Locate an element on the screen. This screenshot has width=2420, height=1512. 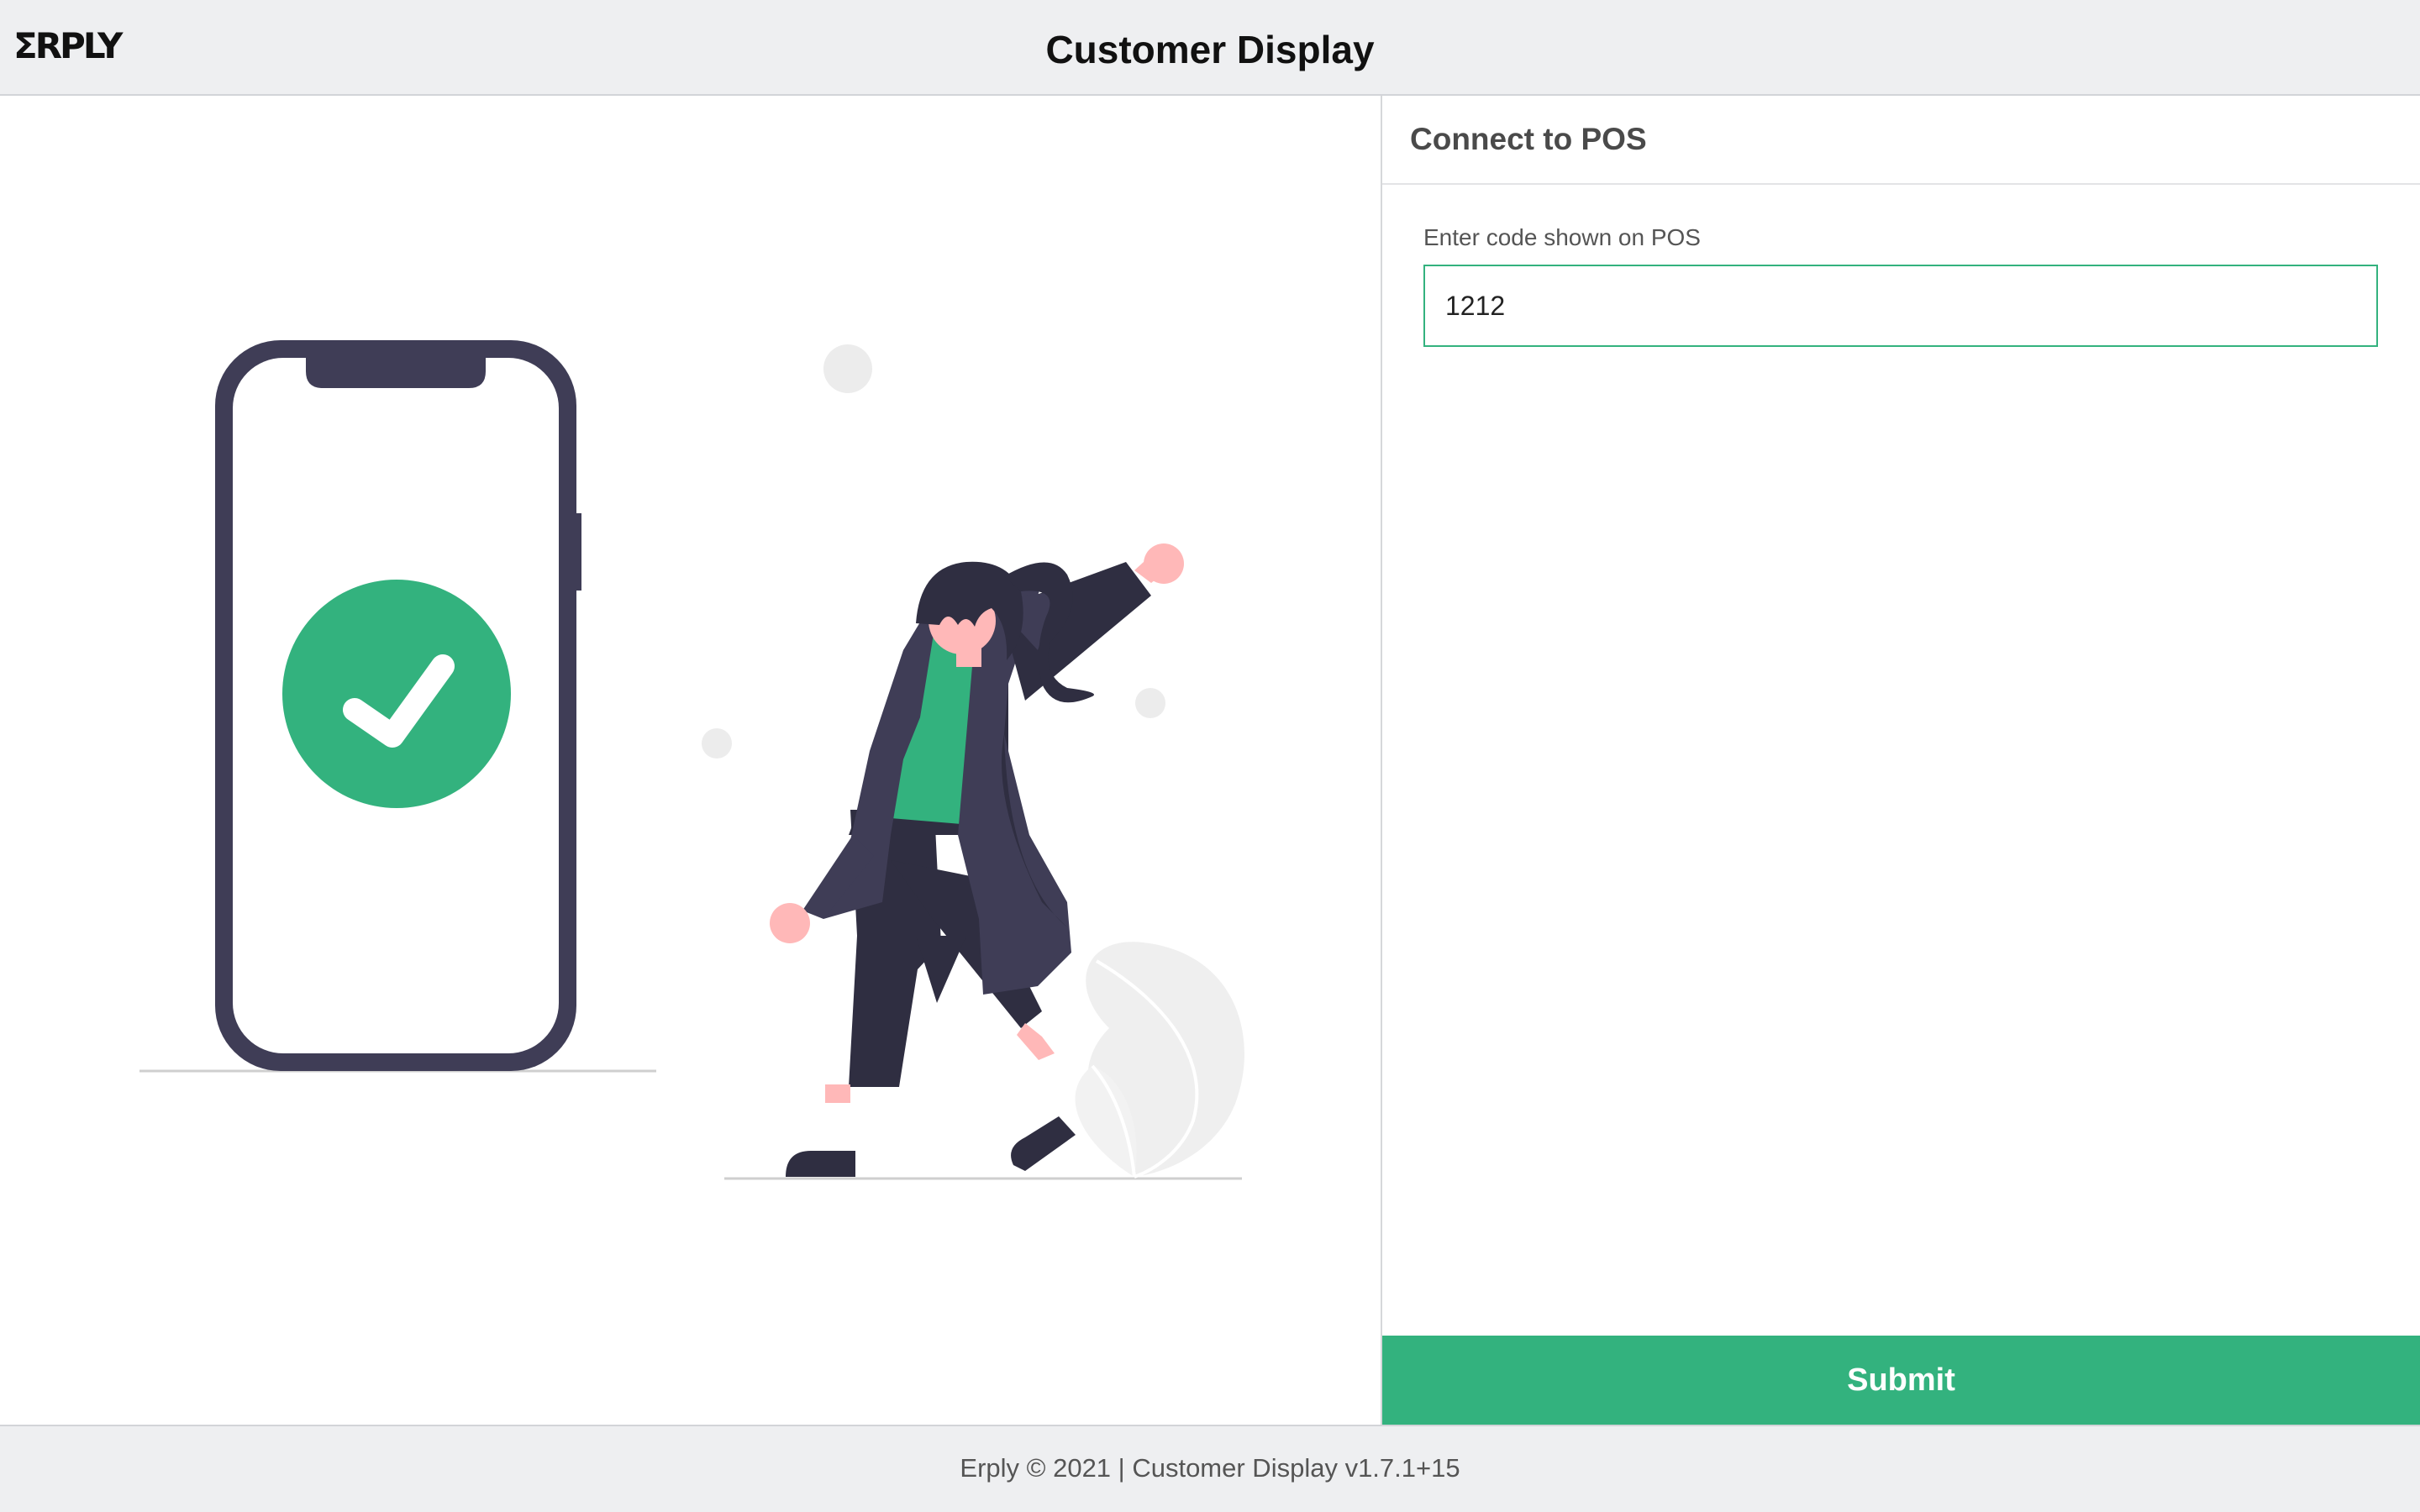
submit-button: Submit is located at coordinates (1901, 1380).